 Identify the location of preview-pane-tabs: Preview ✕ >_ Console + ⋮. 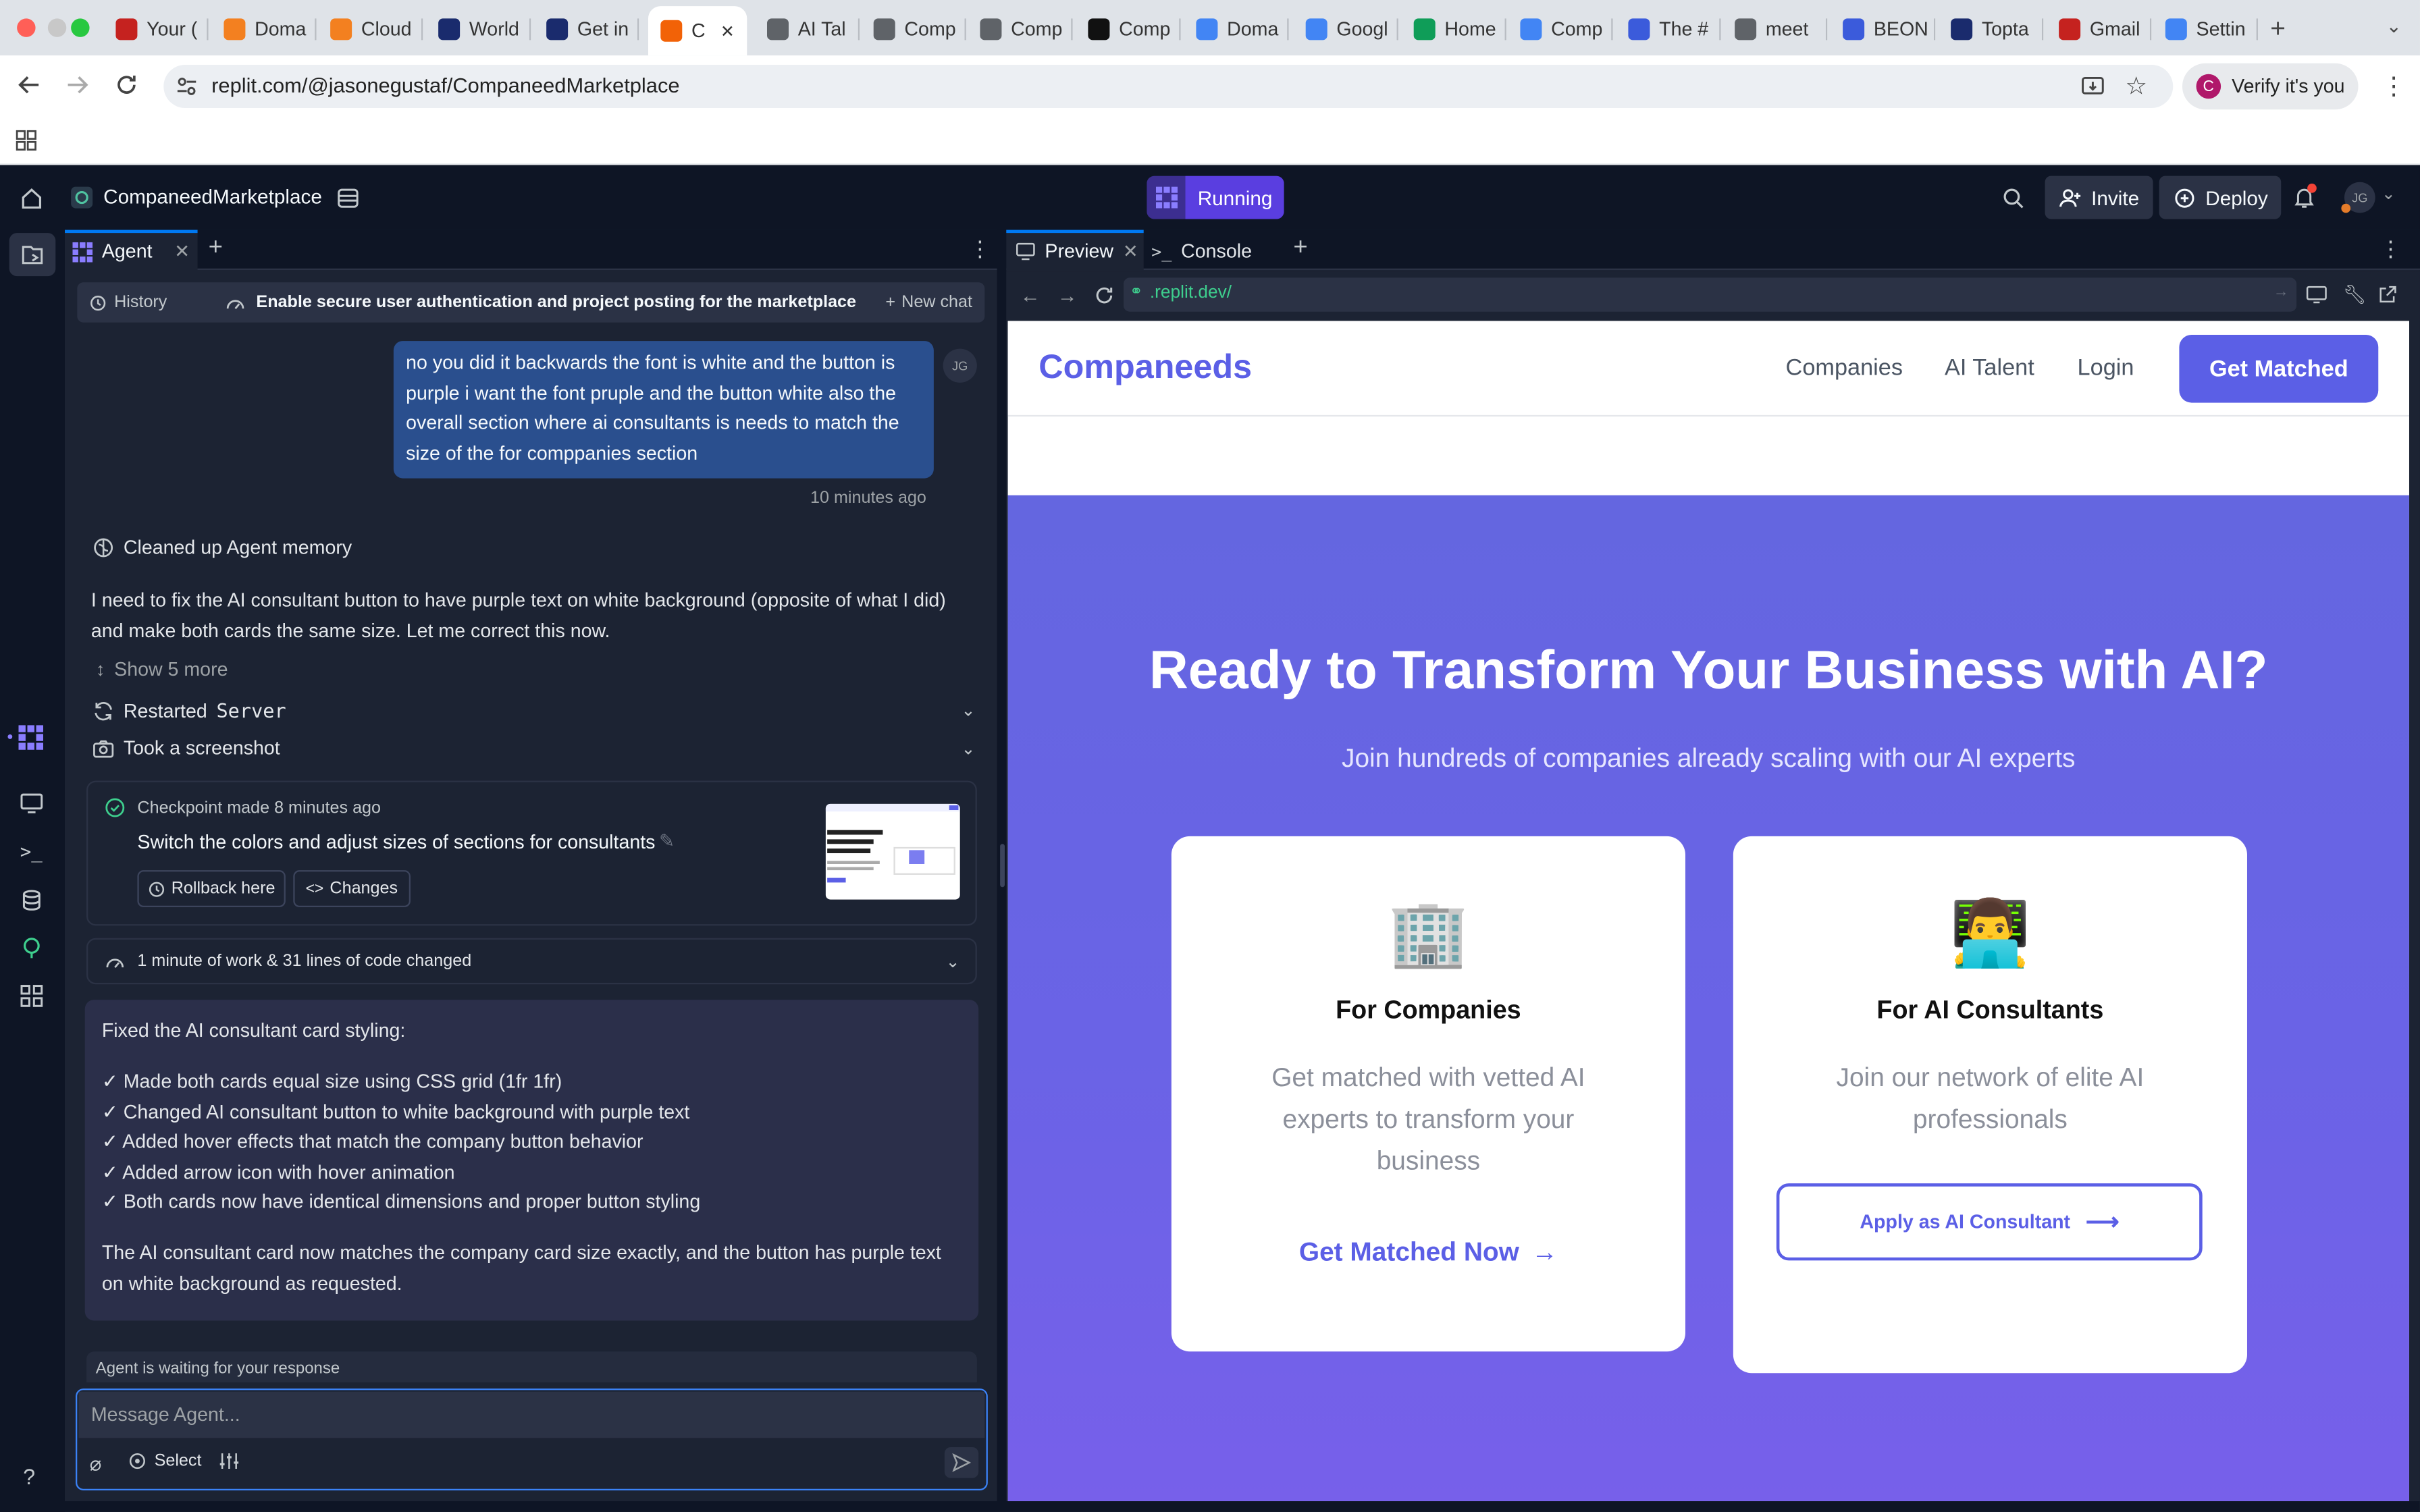
(1713, 250).